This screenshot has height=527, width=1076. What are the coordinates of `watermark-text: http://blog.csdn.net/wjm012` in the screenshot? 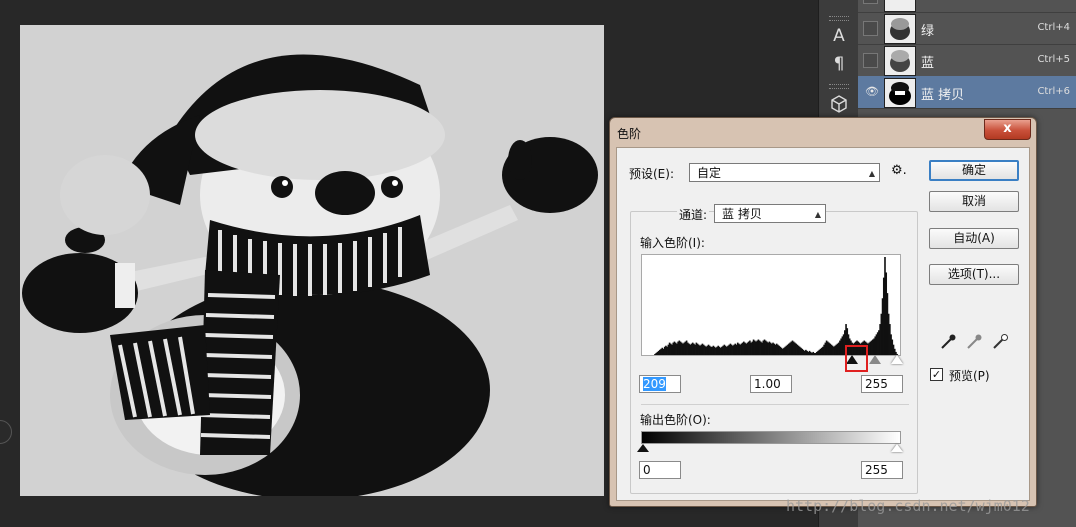 It's located at (908, 506).